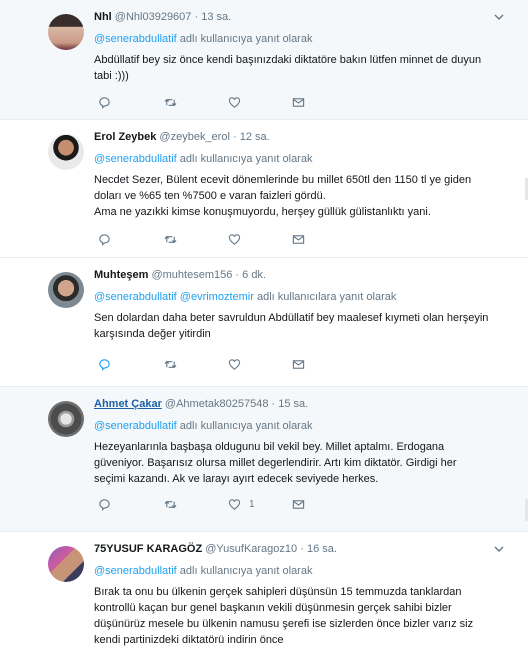 Image resolution: width=528 pixels, height=662 pixels. I want to click on mention-link: @evrimoztemir, so click(217, 297).